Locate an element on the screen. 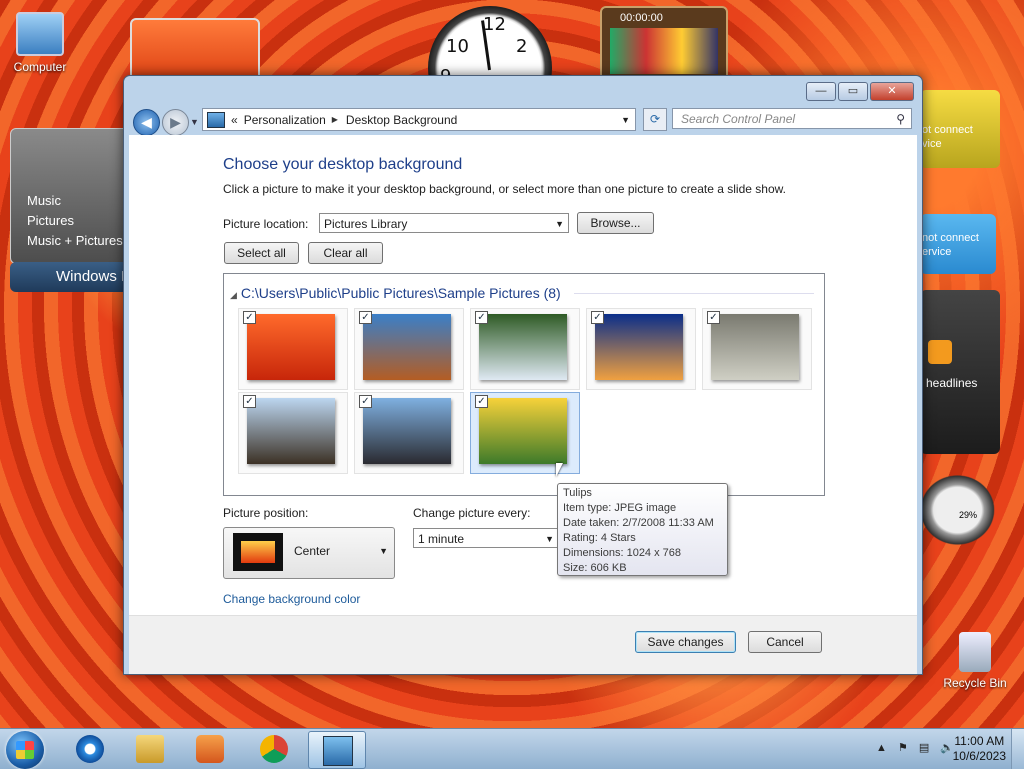 The height and width of the screenshot is (769, 1024). breadcrumb-overflow: « is located at coordinates (234, 120).